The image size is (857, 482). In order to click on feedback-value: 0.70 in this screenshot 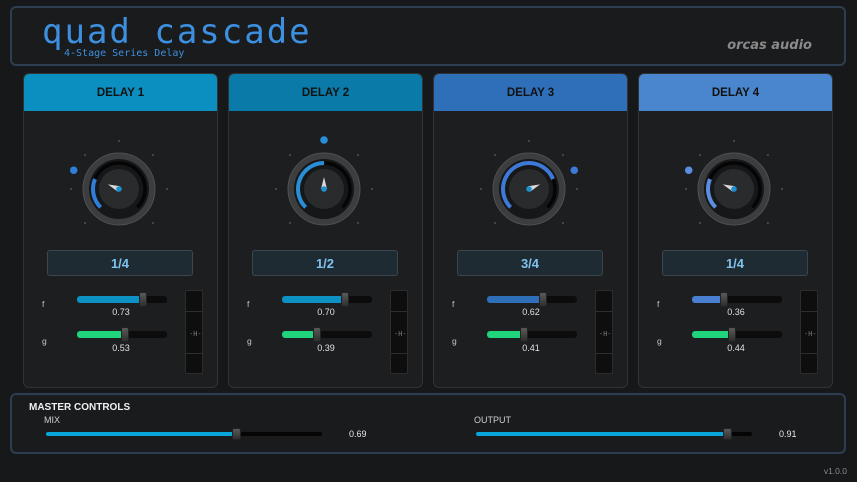, I will do `click(326, 312)`.